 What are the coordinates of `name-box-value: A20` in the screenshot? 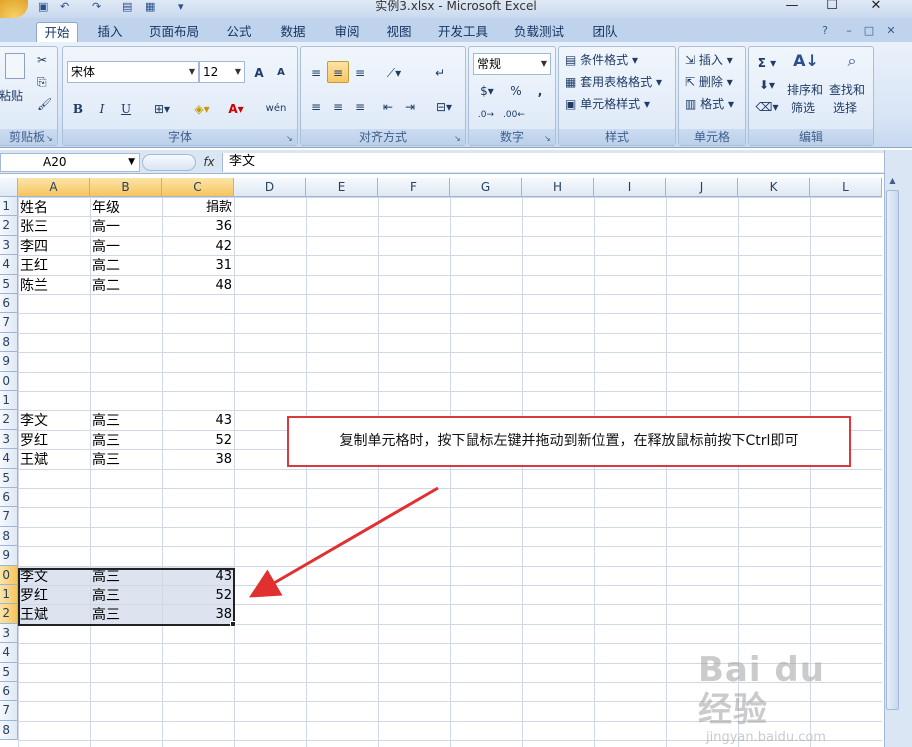 It's located at (55, 162).